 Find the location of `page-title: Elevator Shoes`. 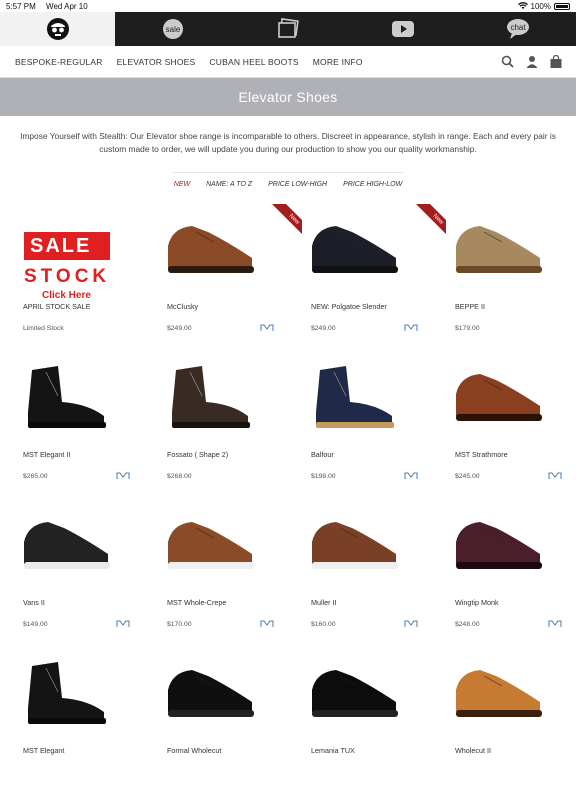

page-title: Elevator Shoes is located at coordinates (288, 97).